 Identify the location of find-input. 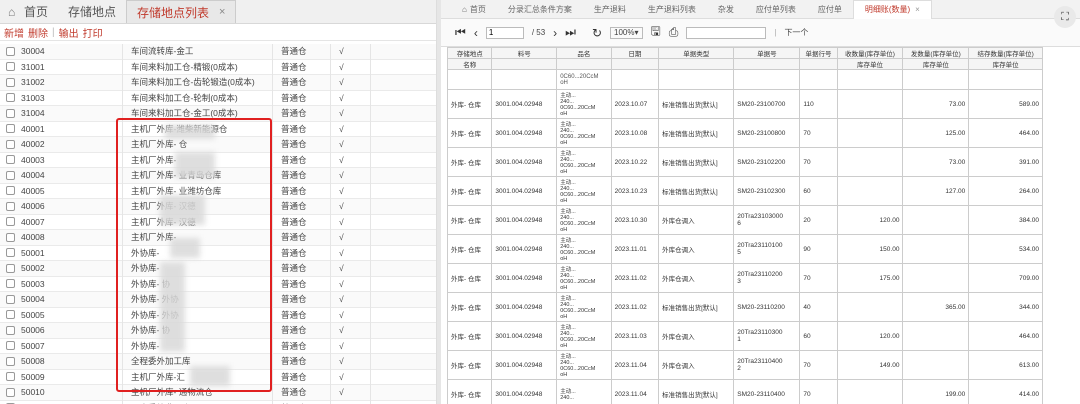
(726, 32).